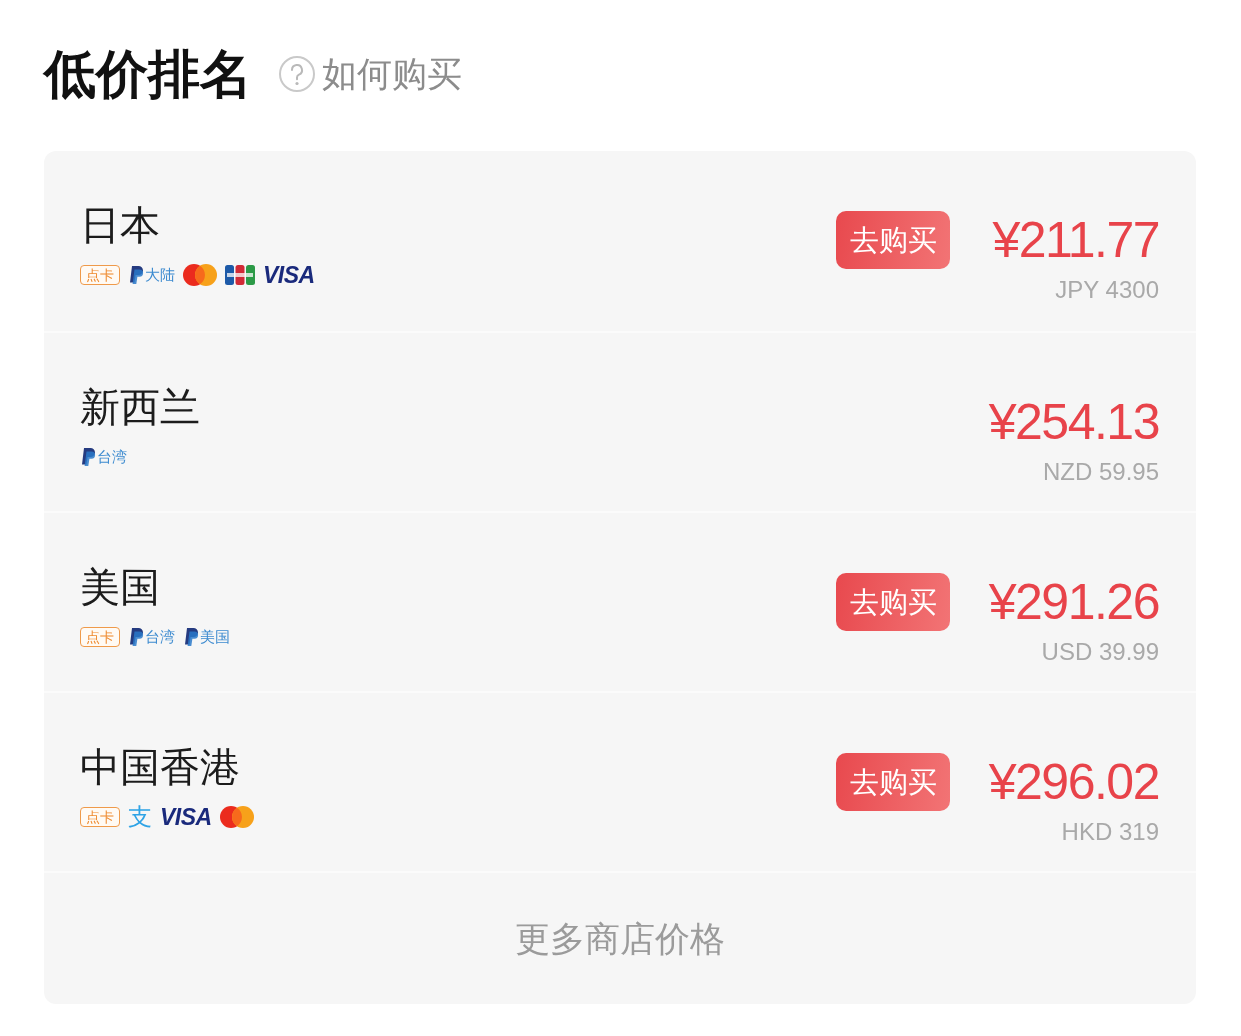  What do you see at coordinates (140, 816) in the screenshot?
I see `payment-glyph: 支` at bounding box center [140, 816].